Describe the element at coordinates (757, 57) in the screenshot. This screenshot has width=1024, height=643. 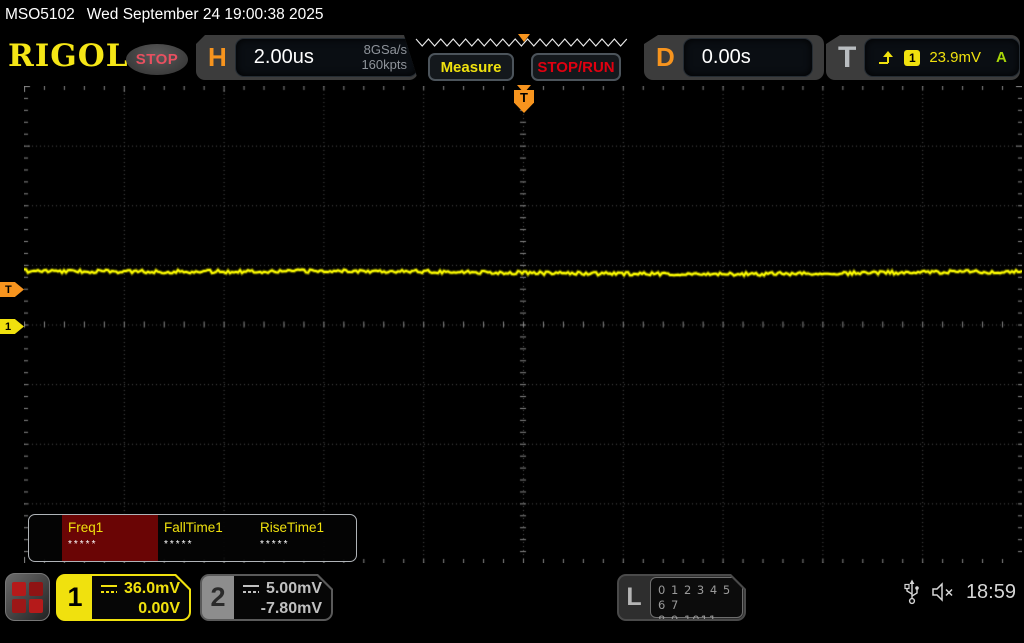
I see `delay-value: 0.00s` at that location.